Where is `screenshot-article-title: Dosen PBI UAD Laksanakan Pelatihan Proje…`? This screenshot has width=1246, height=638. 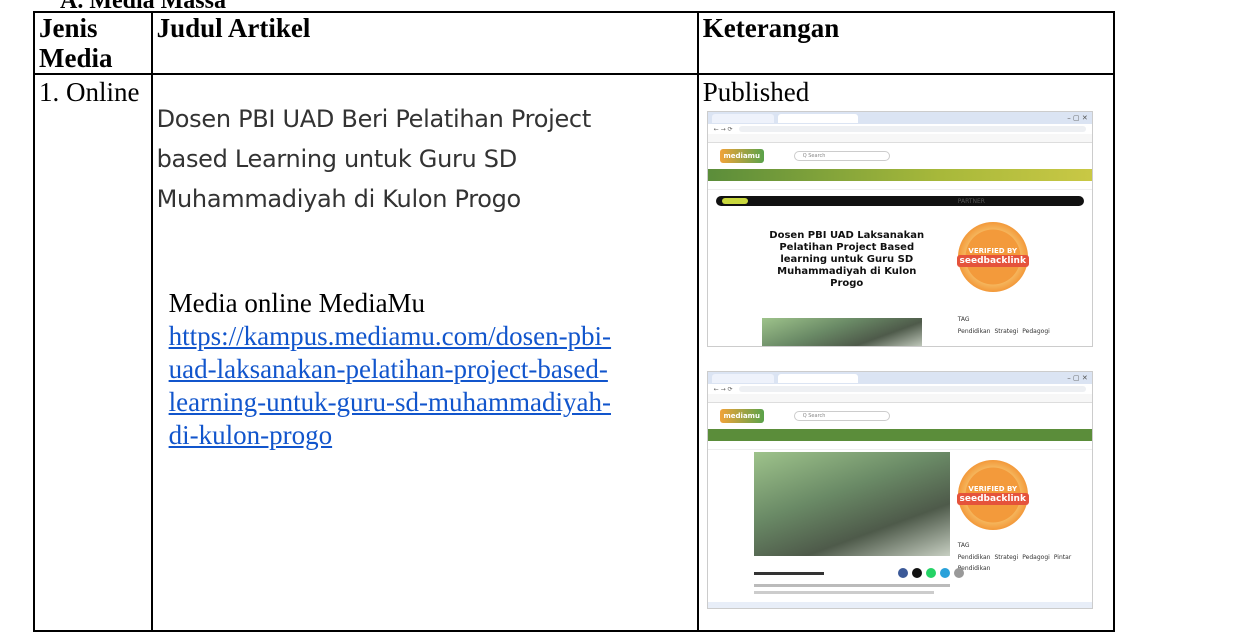
screenshot-article-title: Dosen PBI UAD Laksanakan Pelatihan Proje… is located at coordinates (847, 259).